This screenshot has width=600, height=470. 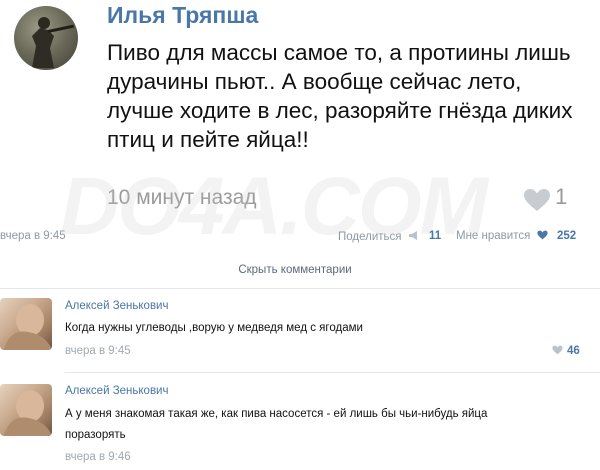 I want to click on post-like-count: 1, so click(x=561, y=196).